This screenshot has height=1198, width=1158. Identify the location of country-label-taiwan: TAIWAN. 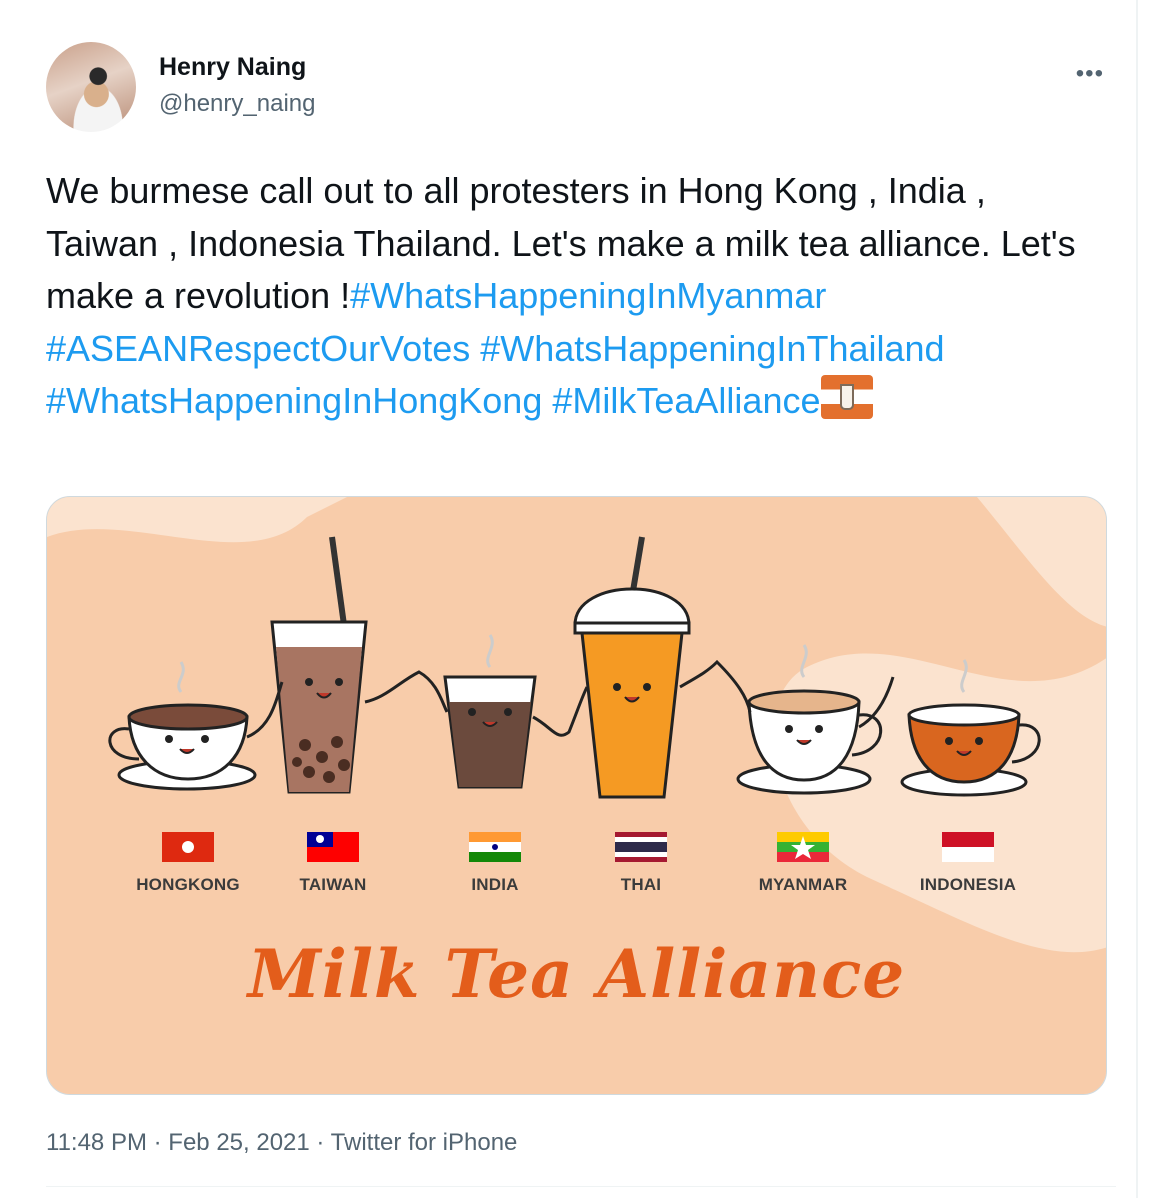
(333, 884).